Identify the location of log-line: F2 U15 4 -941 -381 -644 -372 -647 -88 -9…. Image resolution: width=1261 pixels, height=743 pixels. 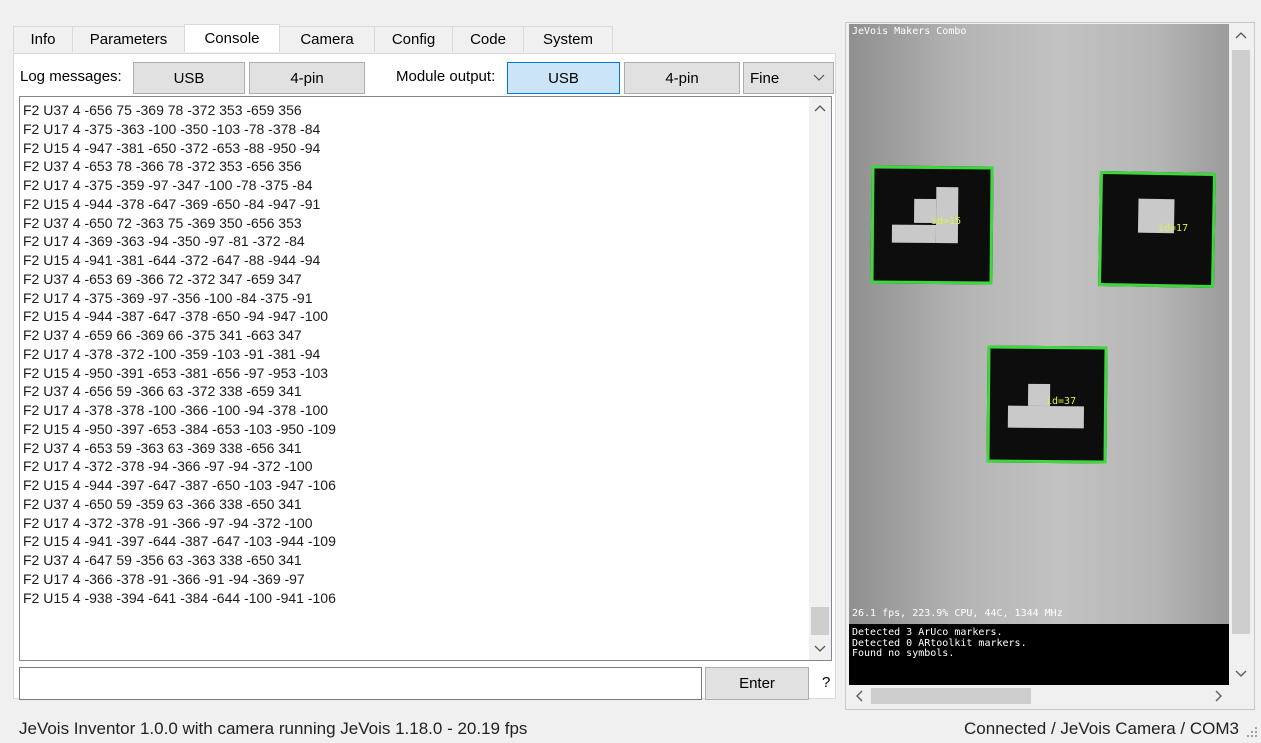
(172, 260).